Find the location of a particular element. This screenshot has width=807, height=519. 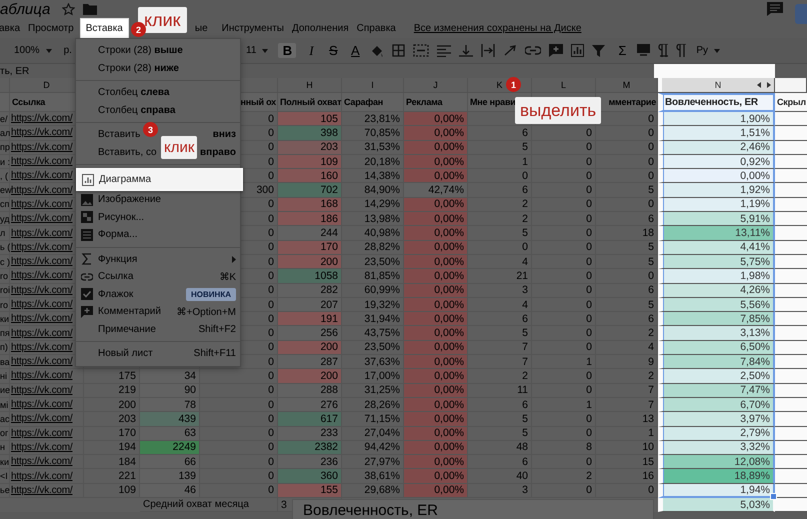

document-title: аблица is located at coordinates (25, 9).